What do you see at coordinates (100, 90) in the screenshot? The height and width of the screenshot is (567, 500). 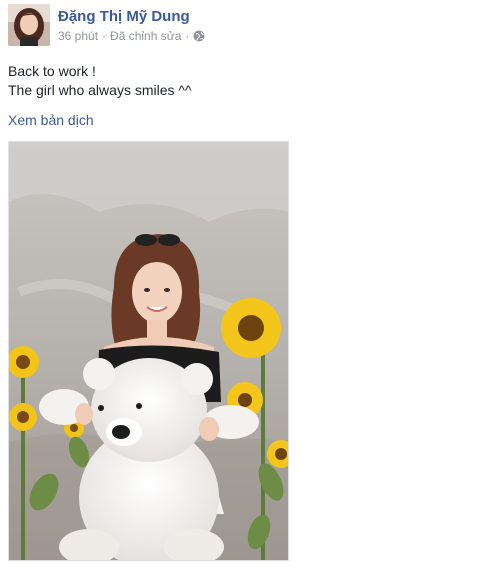 I see `post-text-line-2: The girl who always smiles ^^` at bounding box center [100, 90].